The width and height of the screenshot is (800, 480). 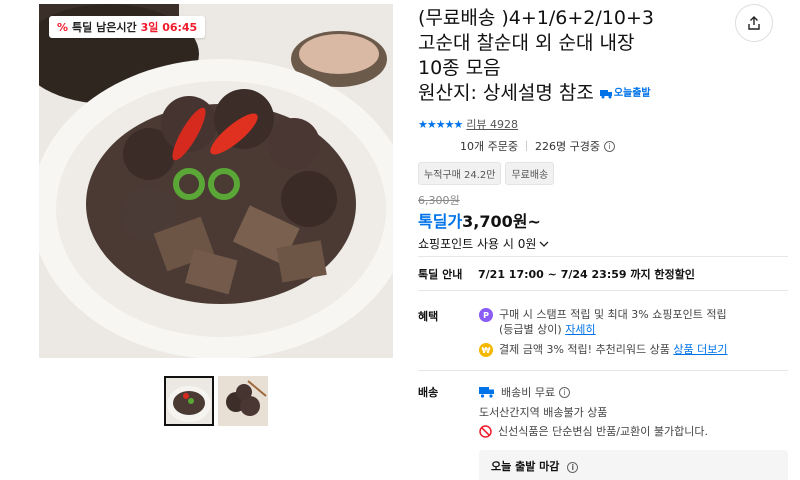 What do you see at coordinates (525, 466) in the screenshot?
I see `deadline-label: 오늘 출발 마감` at bounding box center [525, 466].